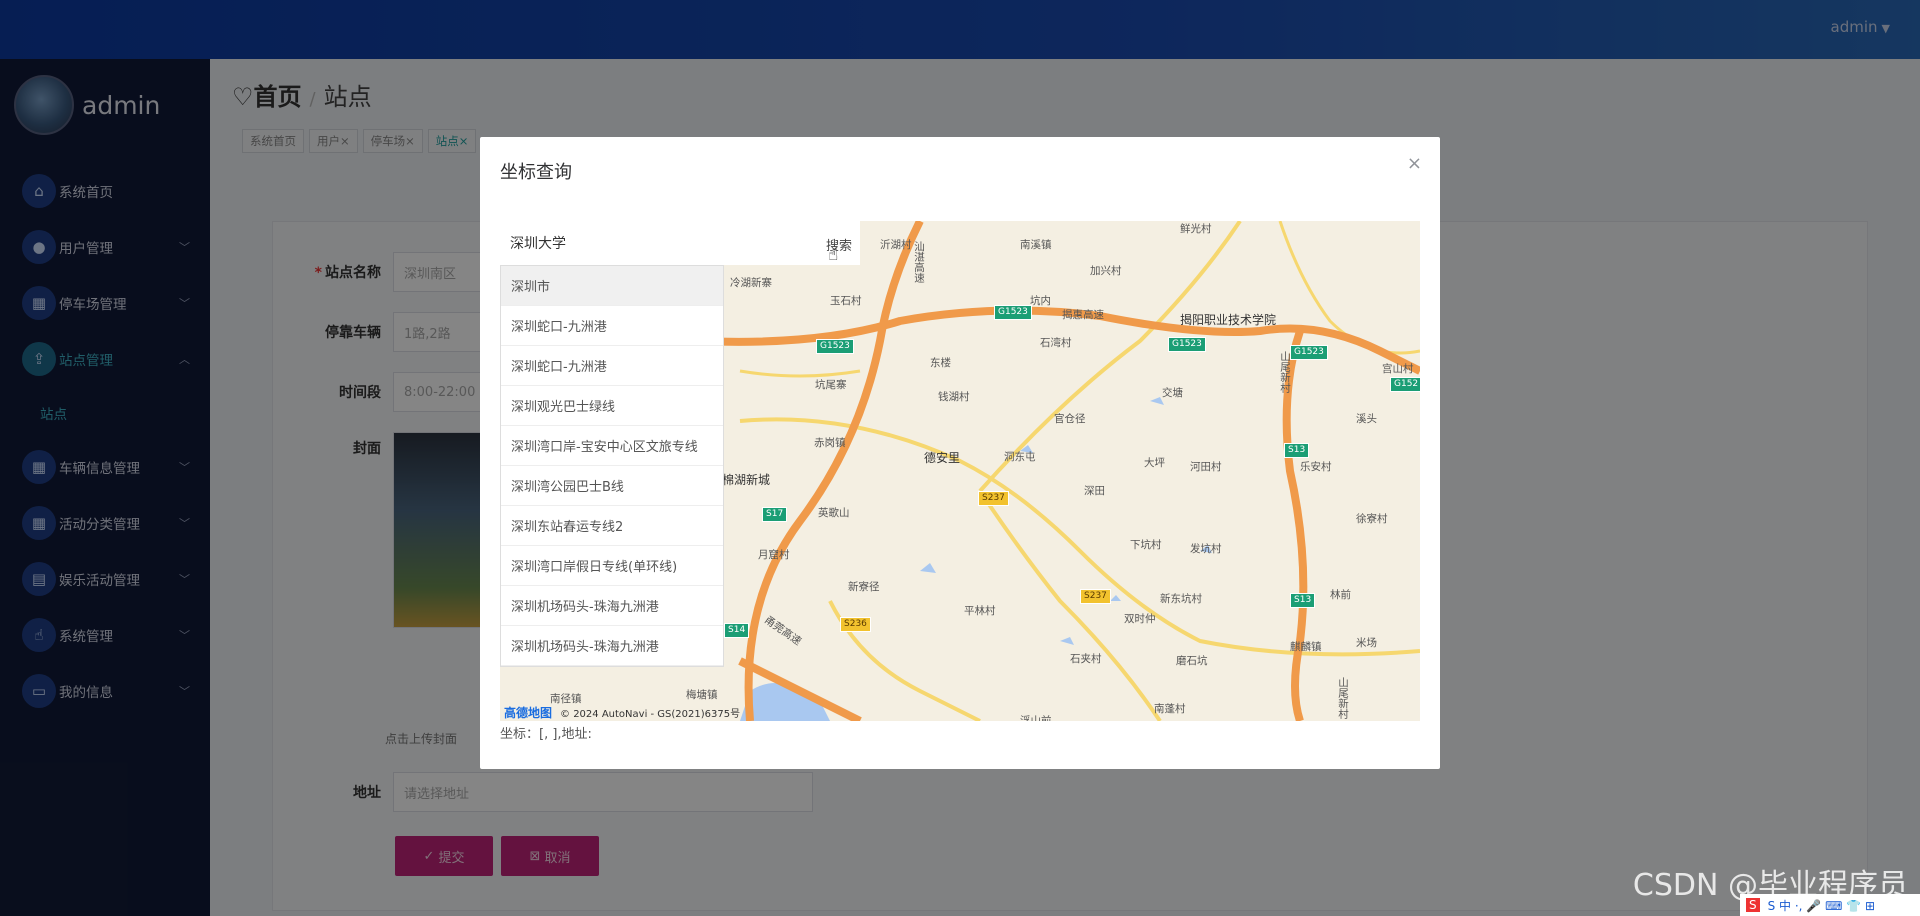  Describe the element at coordinates (919, 262) in the screenshot. I see `map-label: 汕湛高速` at that location.